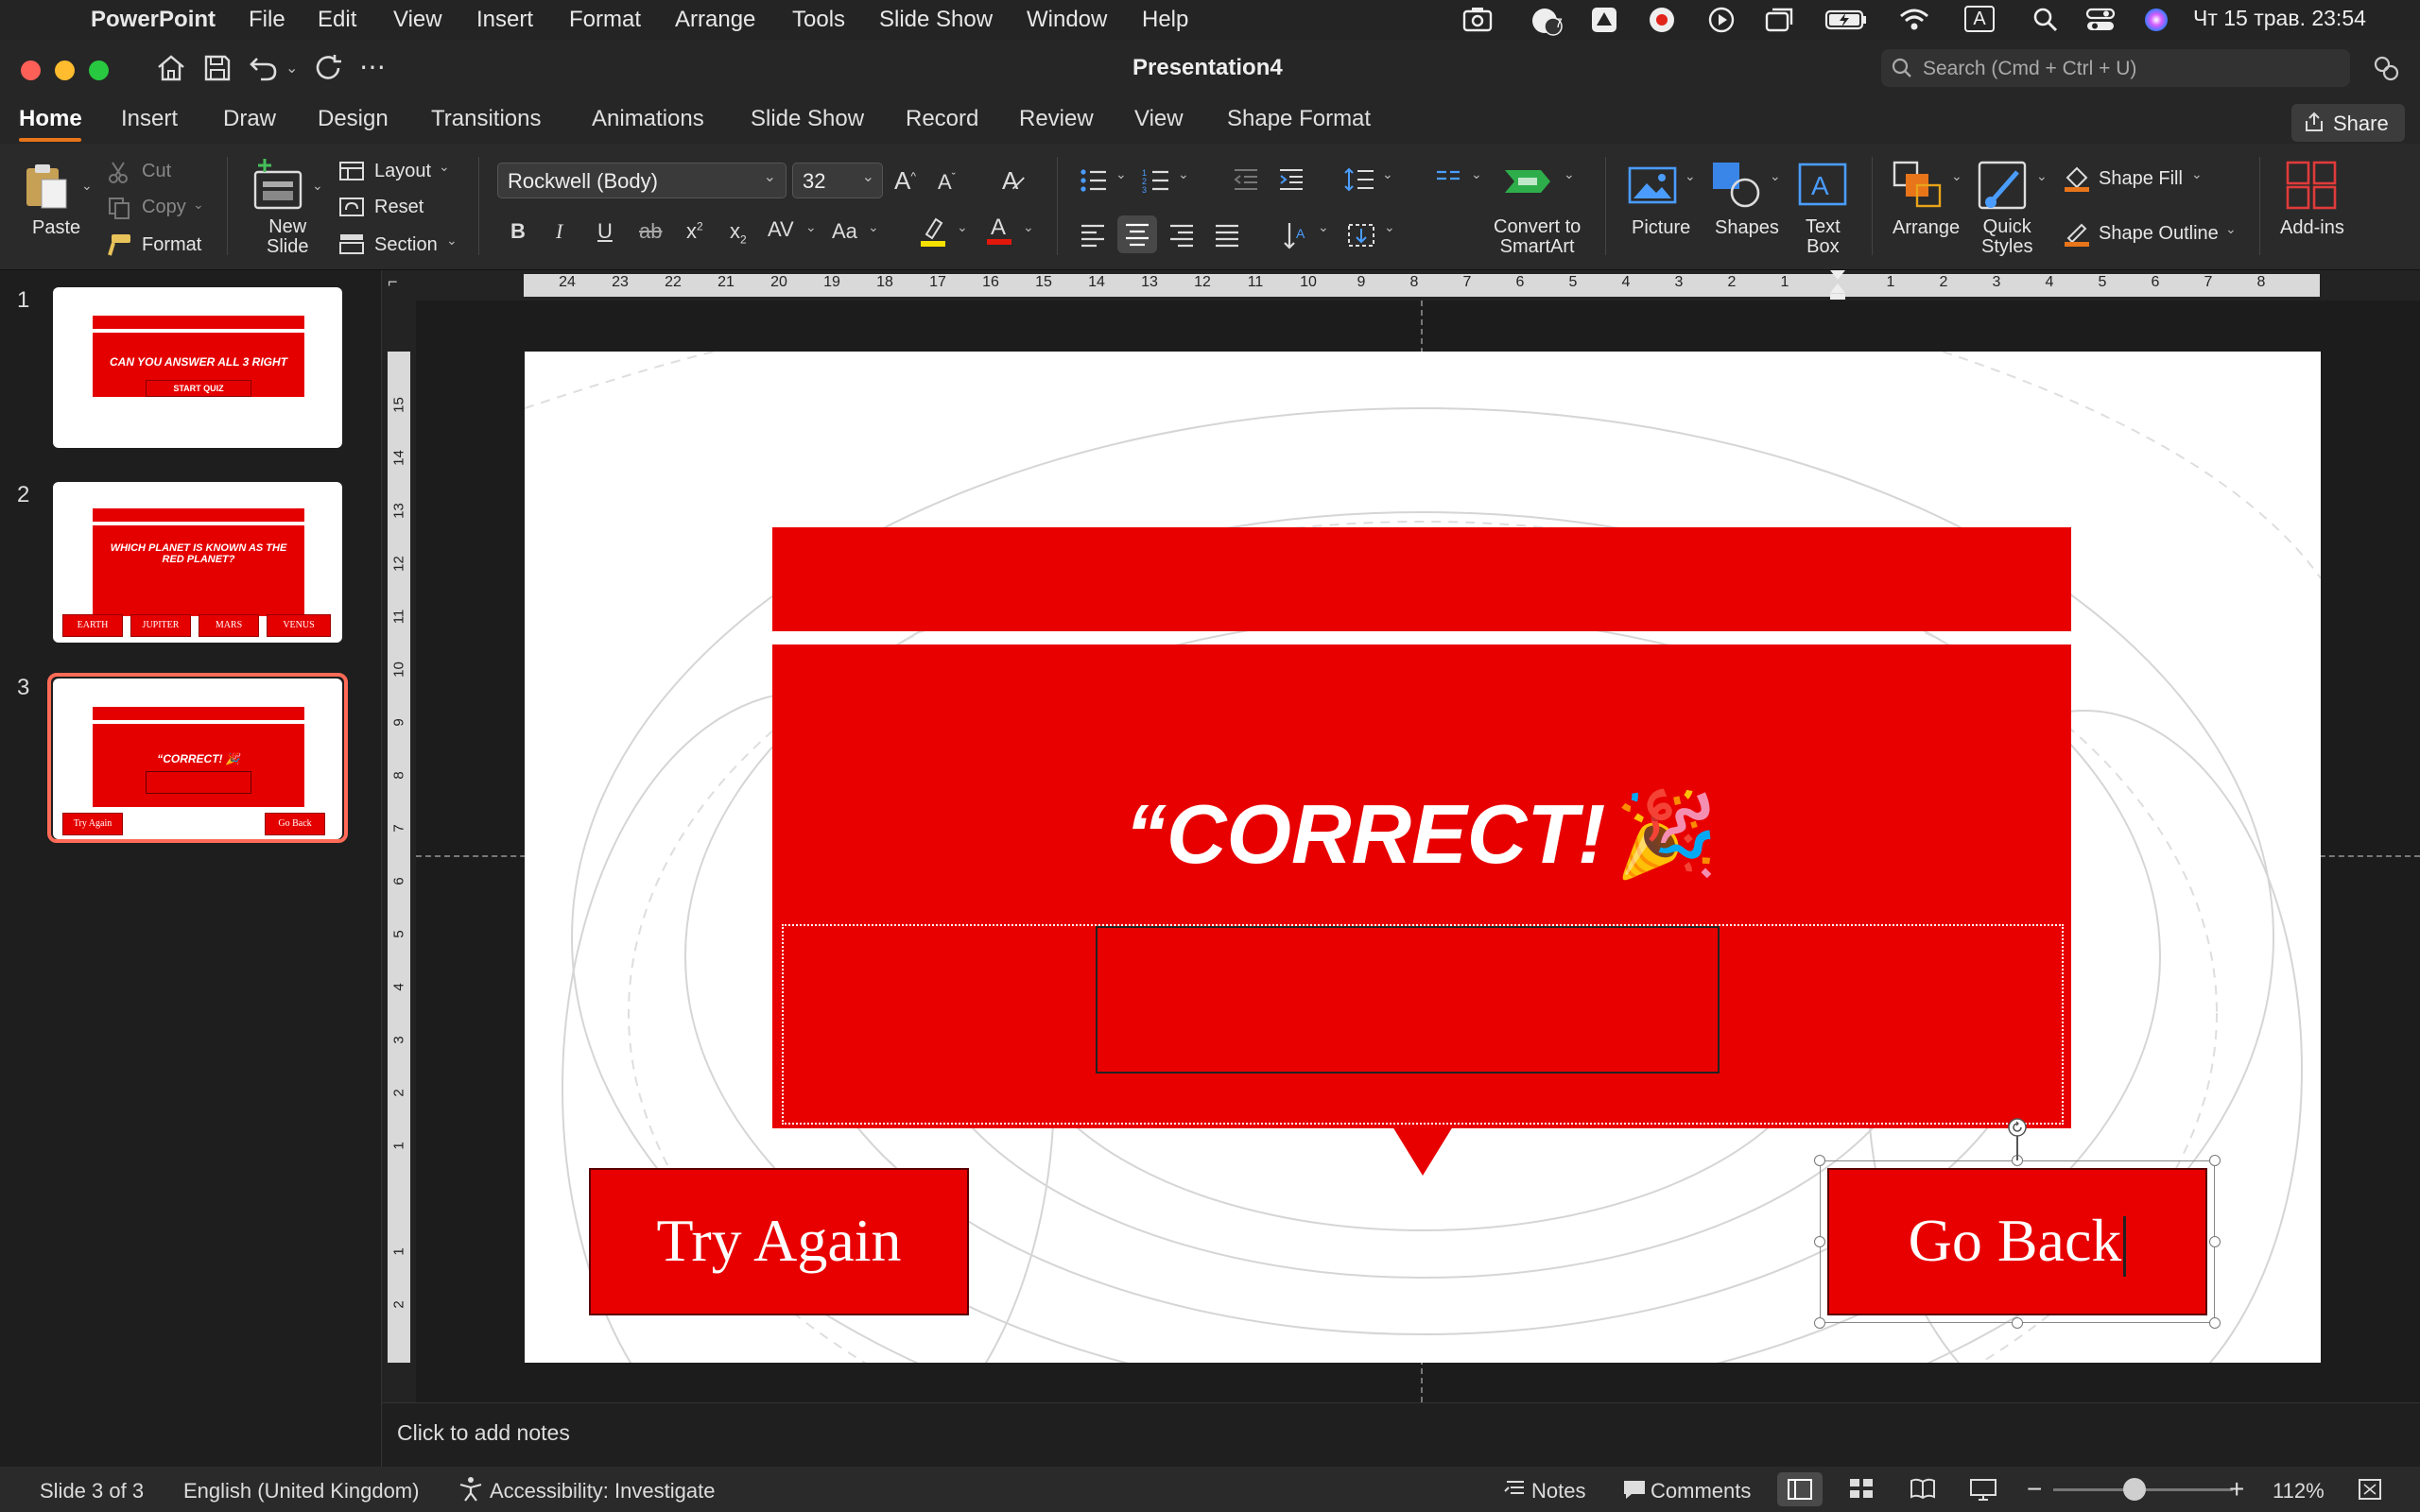  I want to click on columns-chevron-icon: ⌄, so click(1476, 174).